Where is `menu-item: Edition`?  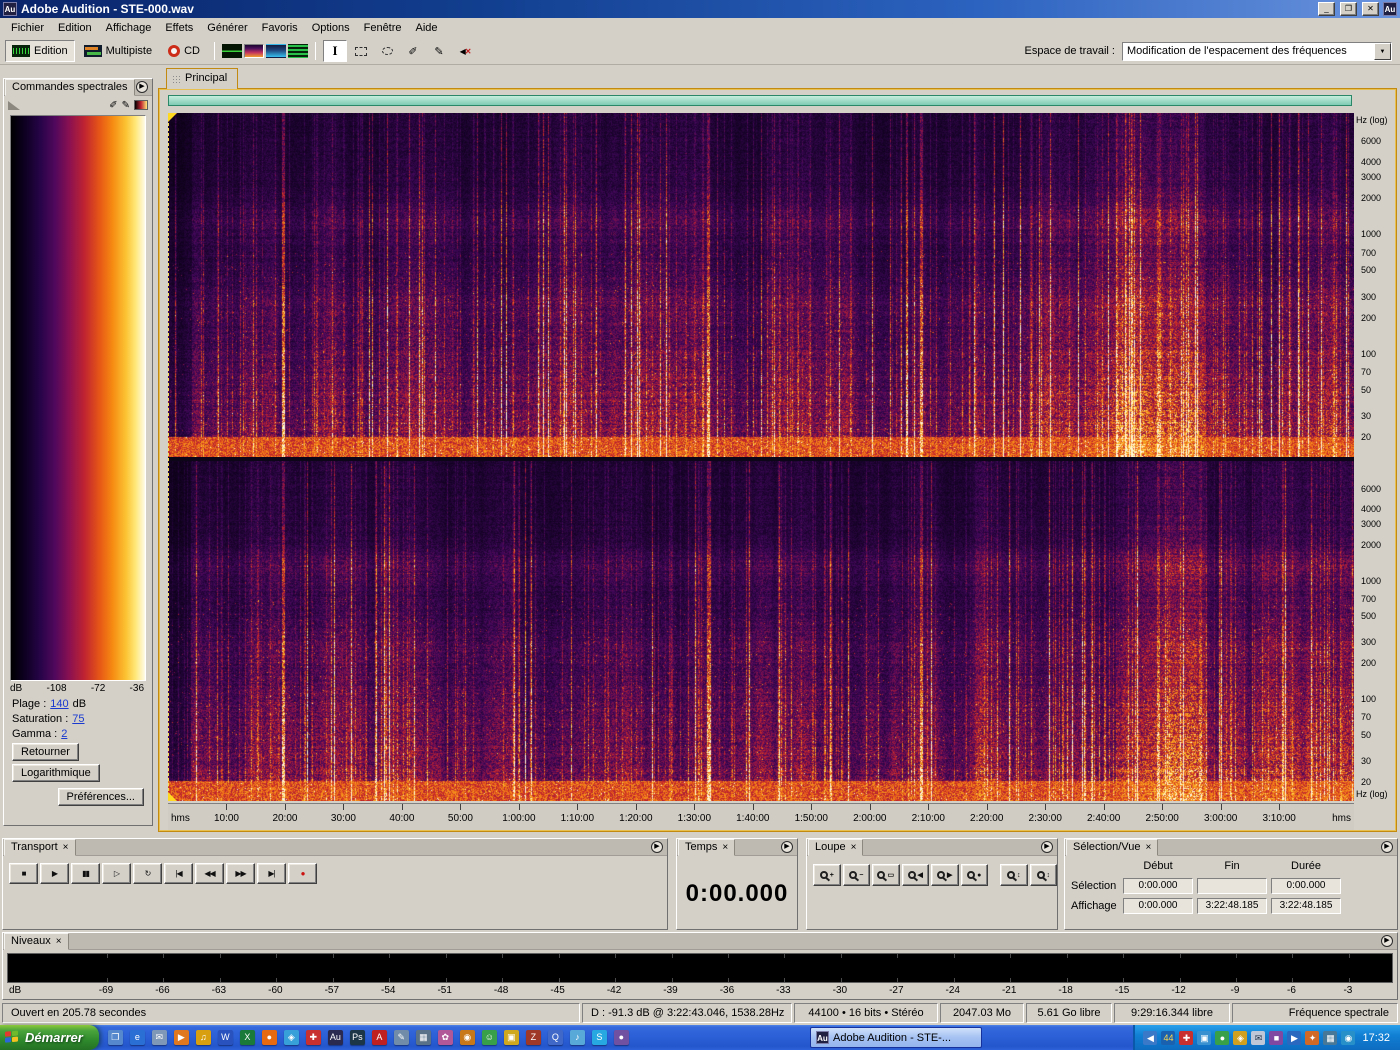 menu-item: Edition is located at coordinates (75, 28).